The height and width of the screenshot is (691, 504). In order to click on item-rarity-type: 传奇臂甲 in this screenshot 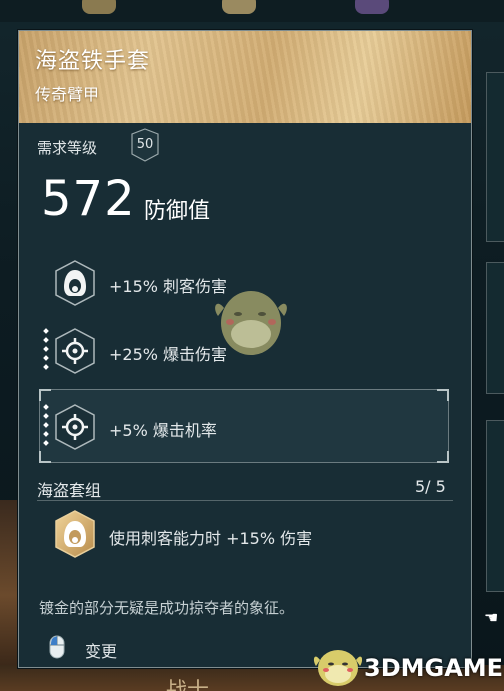, I will do `click(67, 94)`.